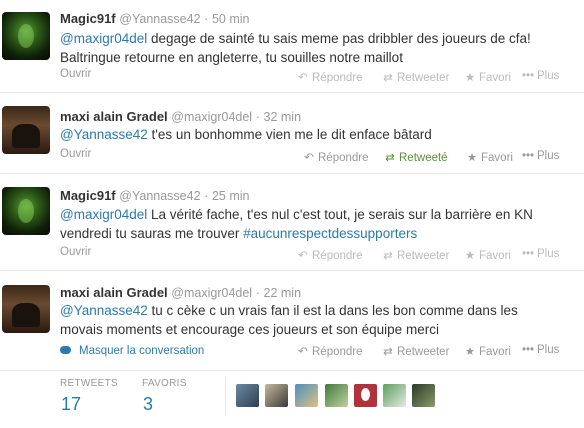 The width and height of the screenshot is (584, 428). I want to click on tweet-header: Magic91f @Yannasse42 · 50 min, so click(154, 18).